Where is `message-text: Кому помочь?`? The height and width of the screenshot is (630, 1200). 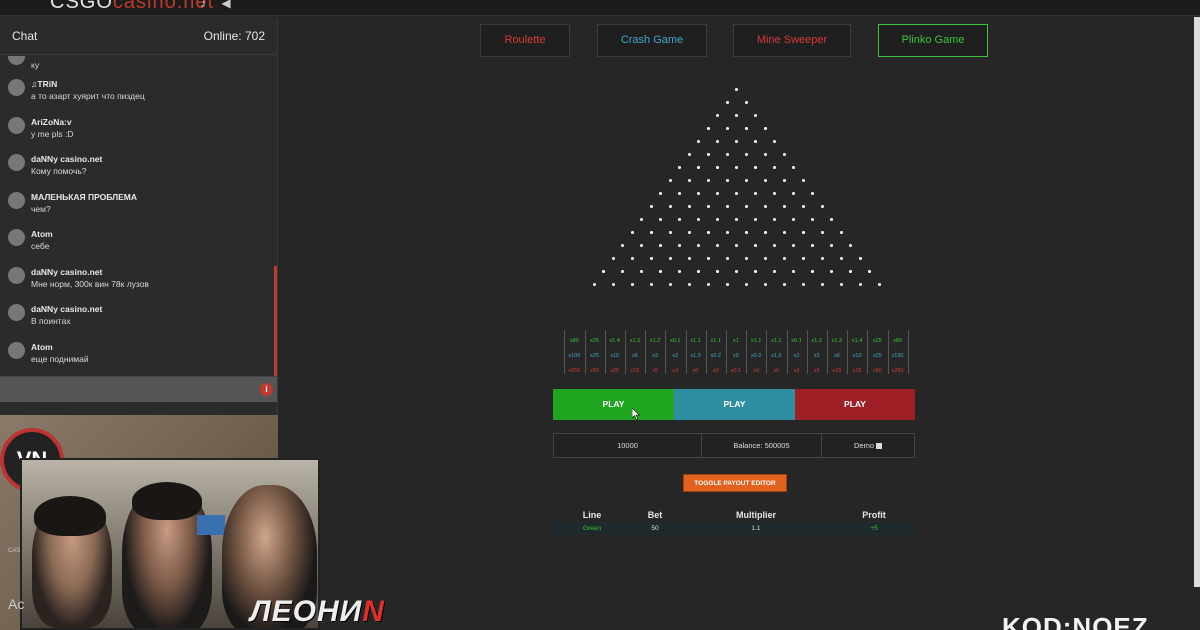 message-text: Кому помочь? is located at coordinates (59, 171).